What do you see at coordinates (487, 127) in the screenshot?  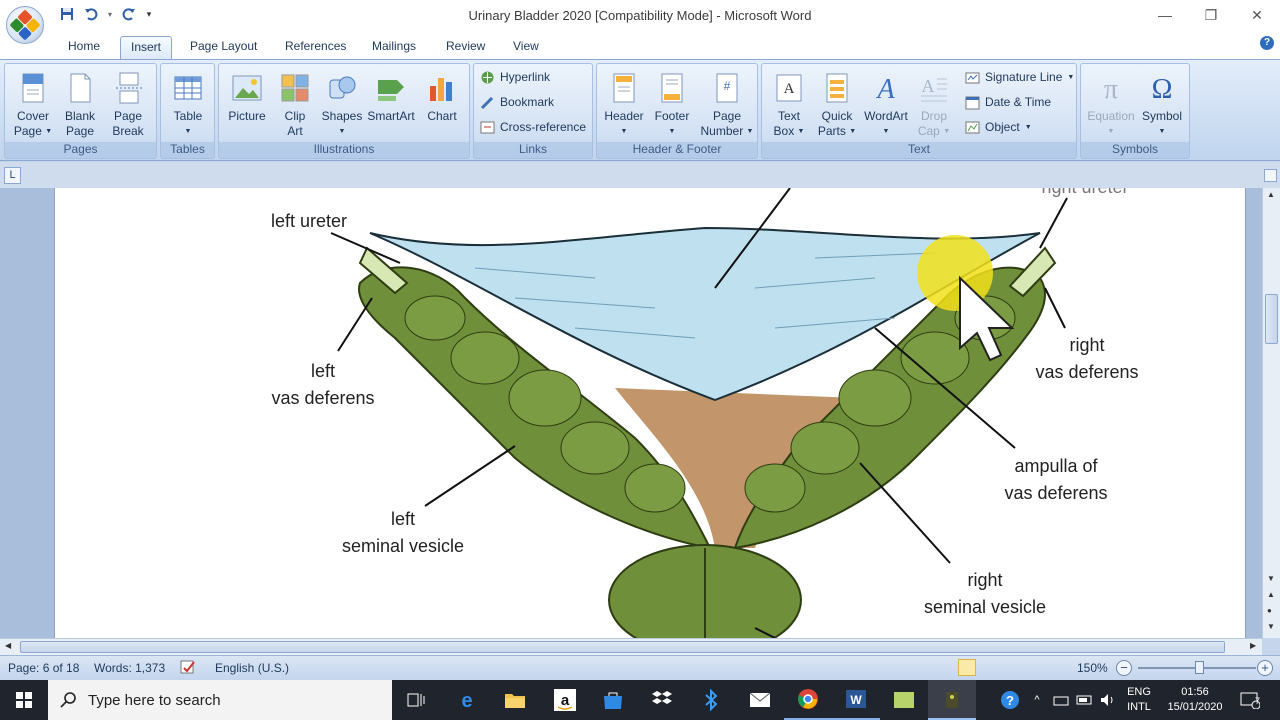 I see `cross-reference-icon` at bounding box center [487, 127].